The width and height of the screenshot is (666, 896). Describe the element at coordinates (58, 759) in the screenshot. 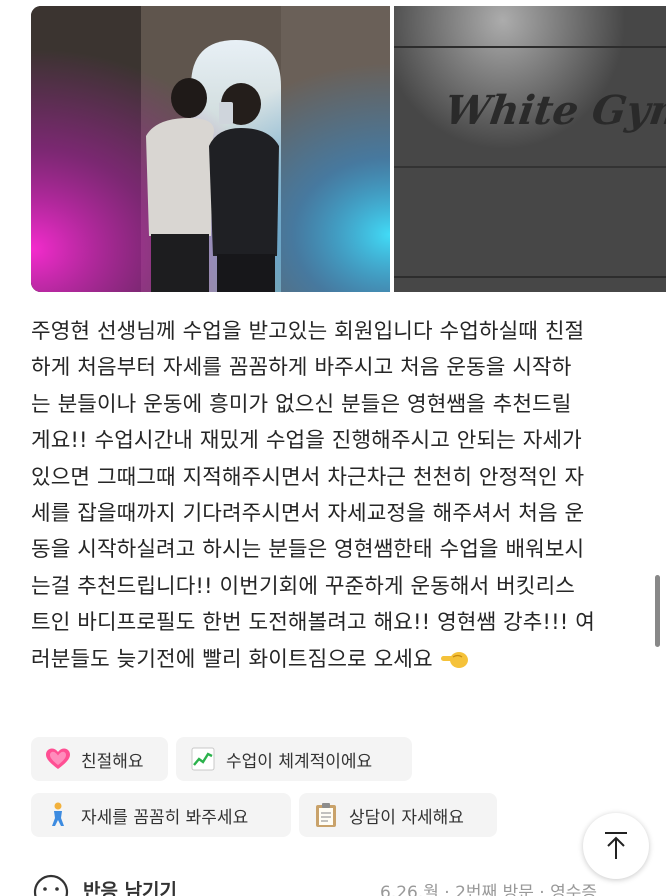

I see `heart-icon` at that location.